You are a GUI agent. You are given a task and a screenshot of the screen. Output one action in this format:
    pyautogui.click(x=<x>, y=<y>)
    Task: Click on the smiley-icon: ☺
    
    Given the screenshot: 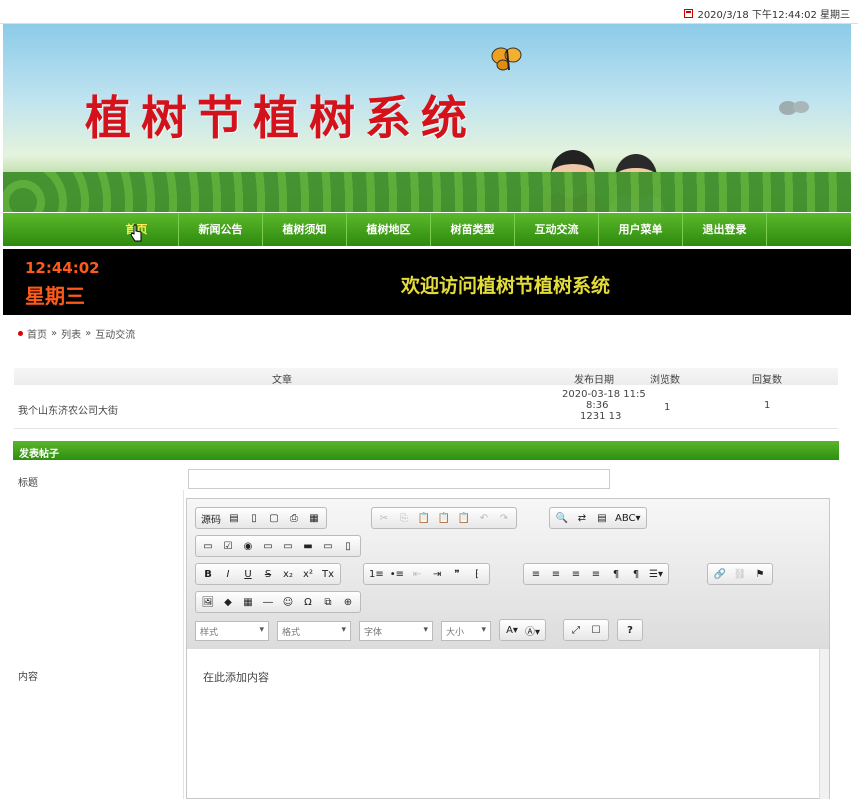 What is the action you would take?
    pyautogui.click(x=288, y=602)
    